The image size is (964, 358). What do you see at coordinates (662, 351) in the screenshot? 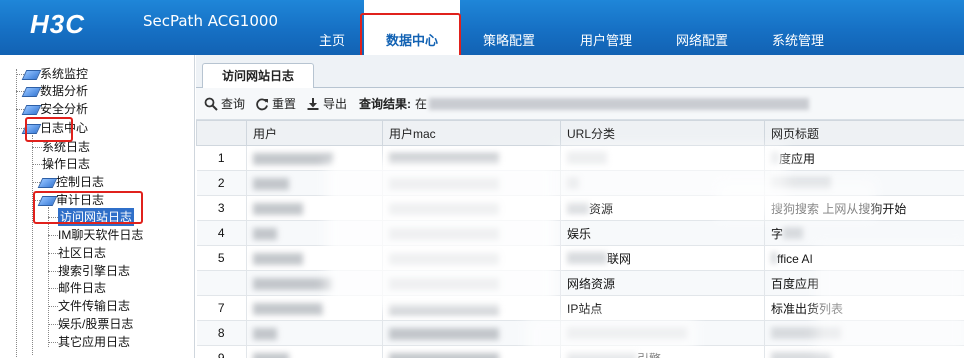
I see `cell-url-category: 引擎` at bounding box center [662, 351].